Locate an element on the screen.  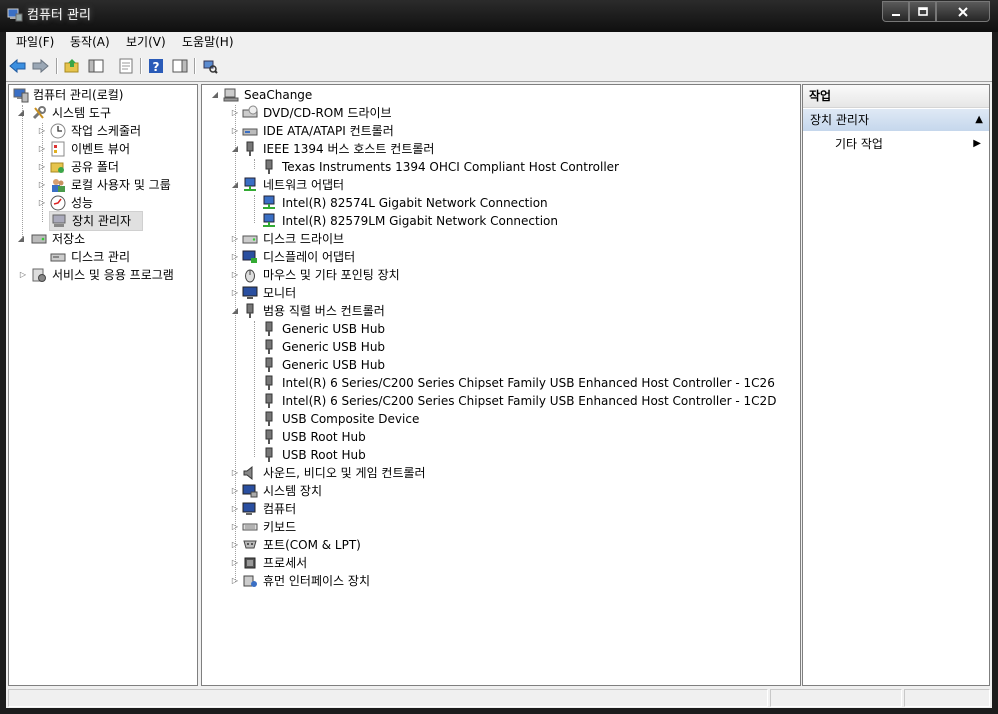
menu-action: 동작(A) is located at coordinates (90, 42).